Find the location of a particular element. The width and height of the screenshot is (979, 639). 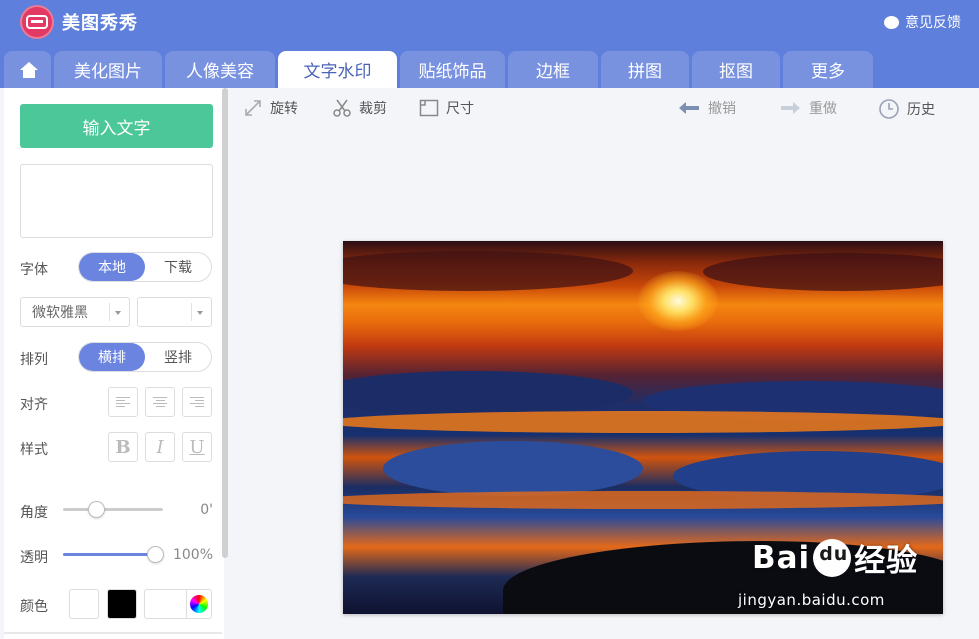

align-center-icon is located at coordinates (160, 402).